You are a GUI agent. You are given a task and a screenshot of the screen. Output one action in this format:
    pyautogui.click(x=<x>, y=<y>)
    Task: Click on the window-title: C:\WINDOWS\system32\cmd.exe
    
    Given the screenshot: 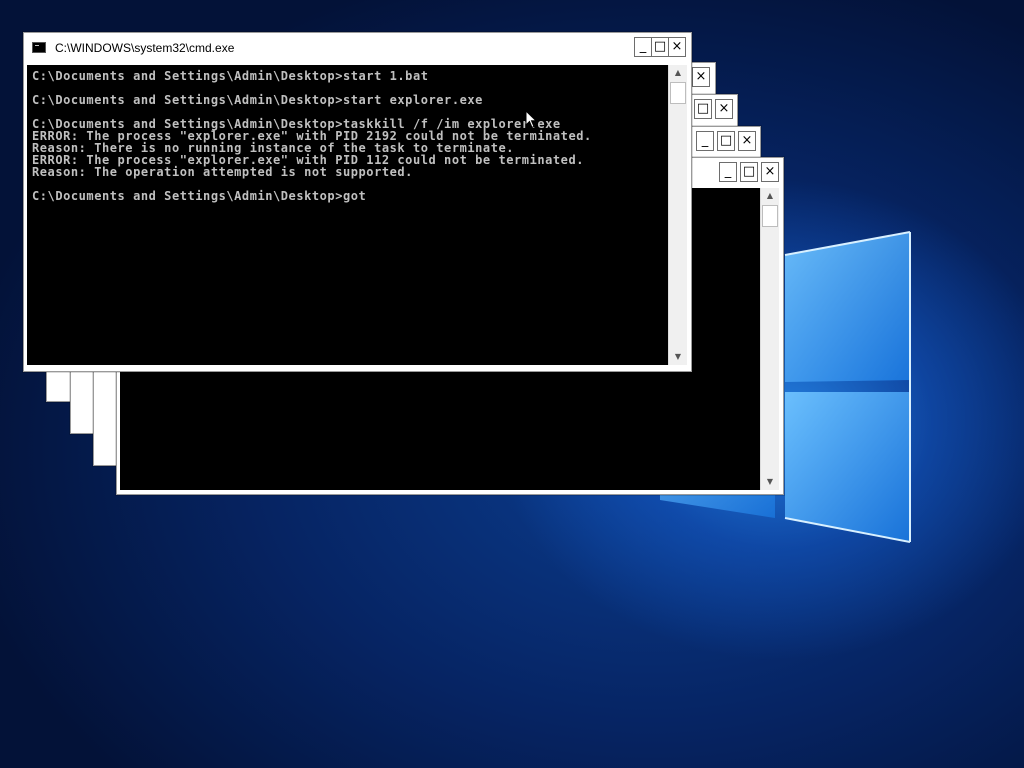 What is the action you would take?
    pyautogui.click(x=145, y=48)
    